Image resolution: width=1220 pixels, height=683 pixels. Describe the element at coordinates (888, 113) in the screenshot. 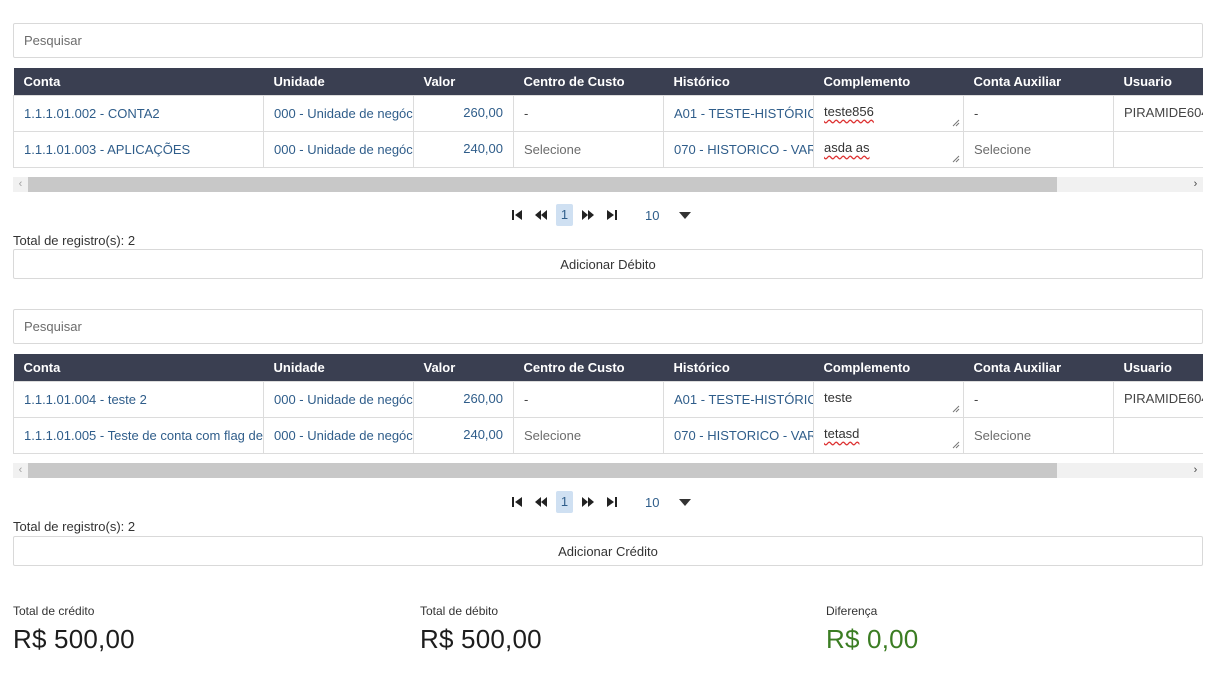

I see `complemento-textarea: teste856` at that location.